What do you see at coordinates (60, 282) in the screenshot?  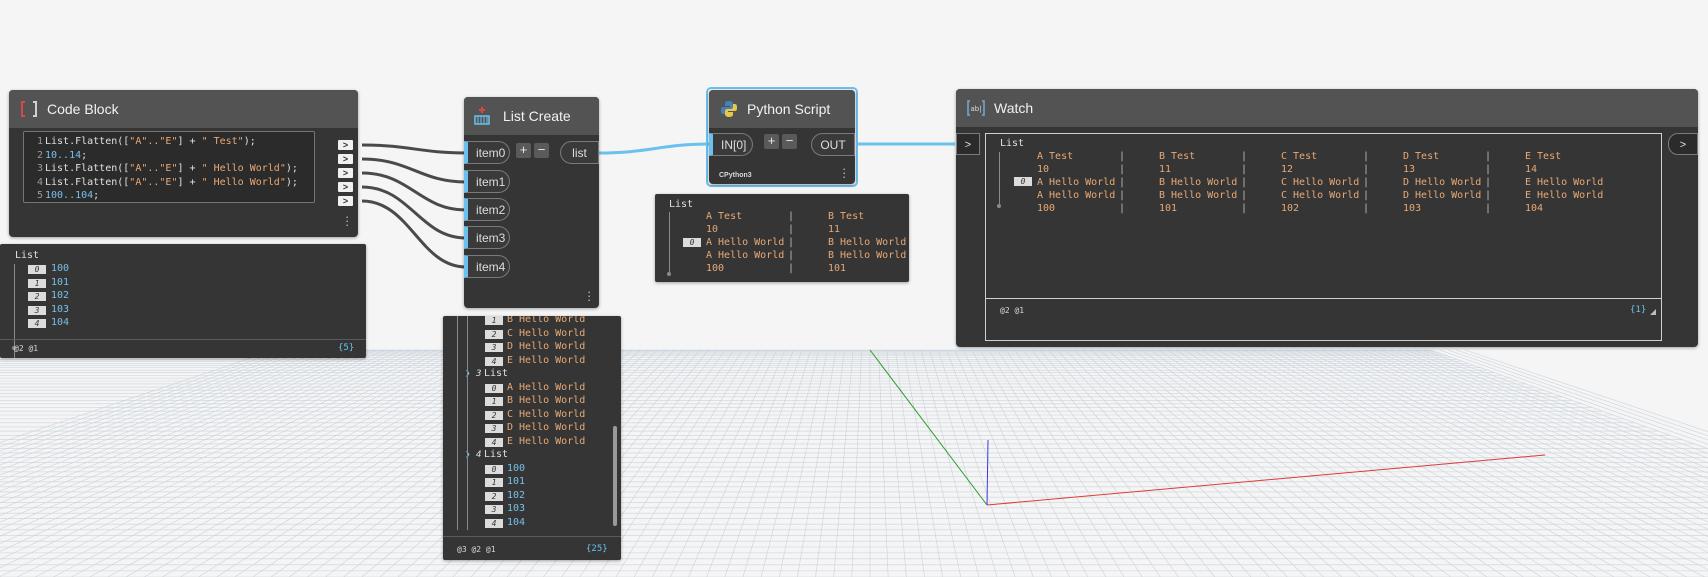 I see `list-value: 101` at bounding box center [60, 282].